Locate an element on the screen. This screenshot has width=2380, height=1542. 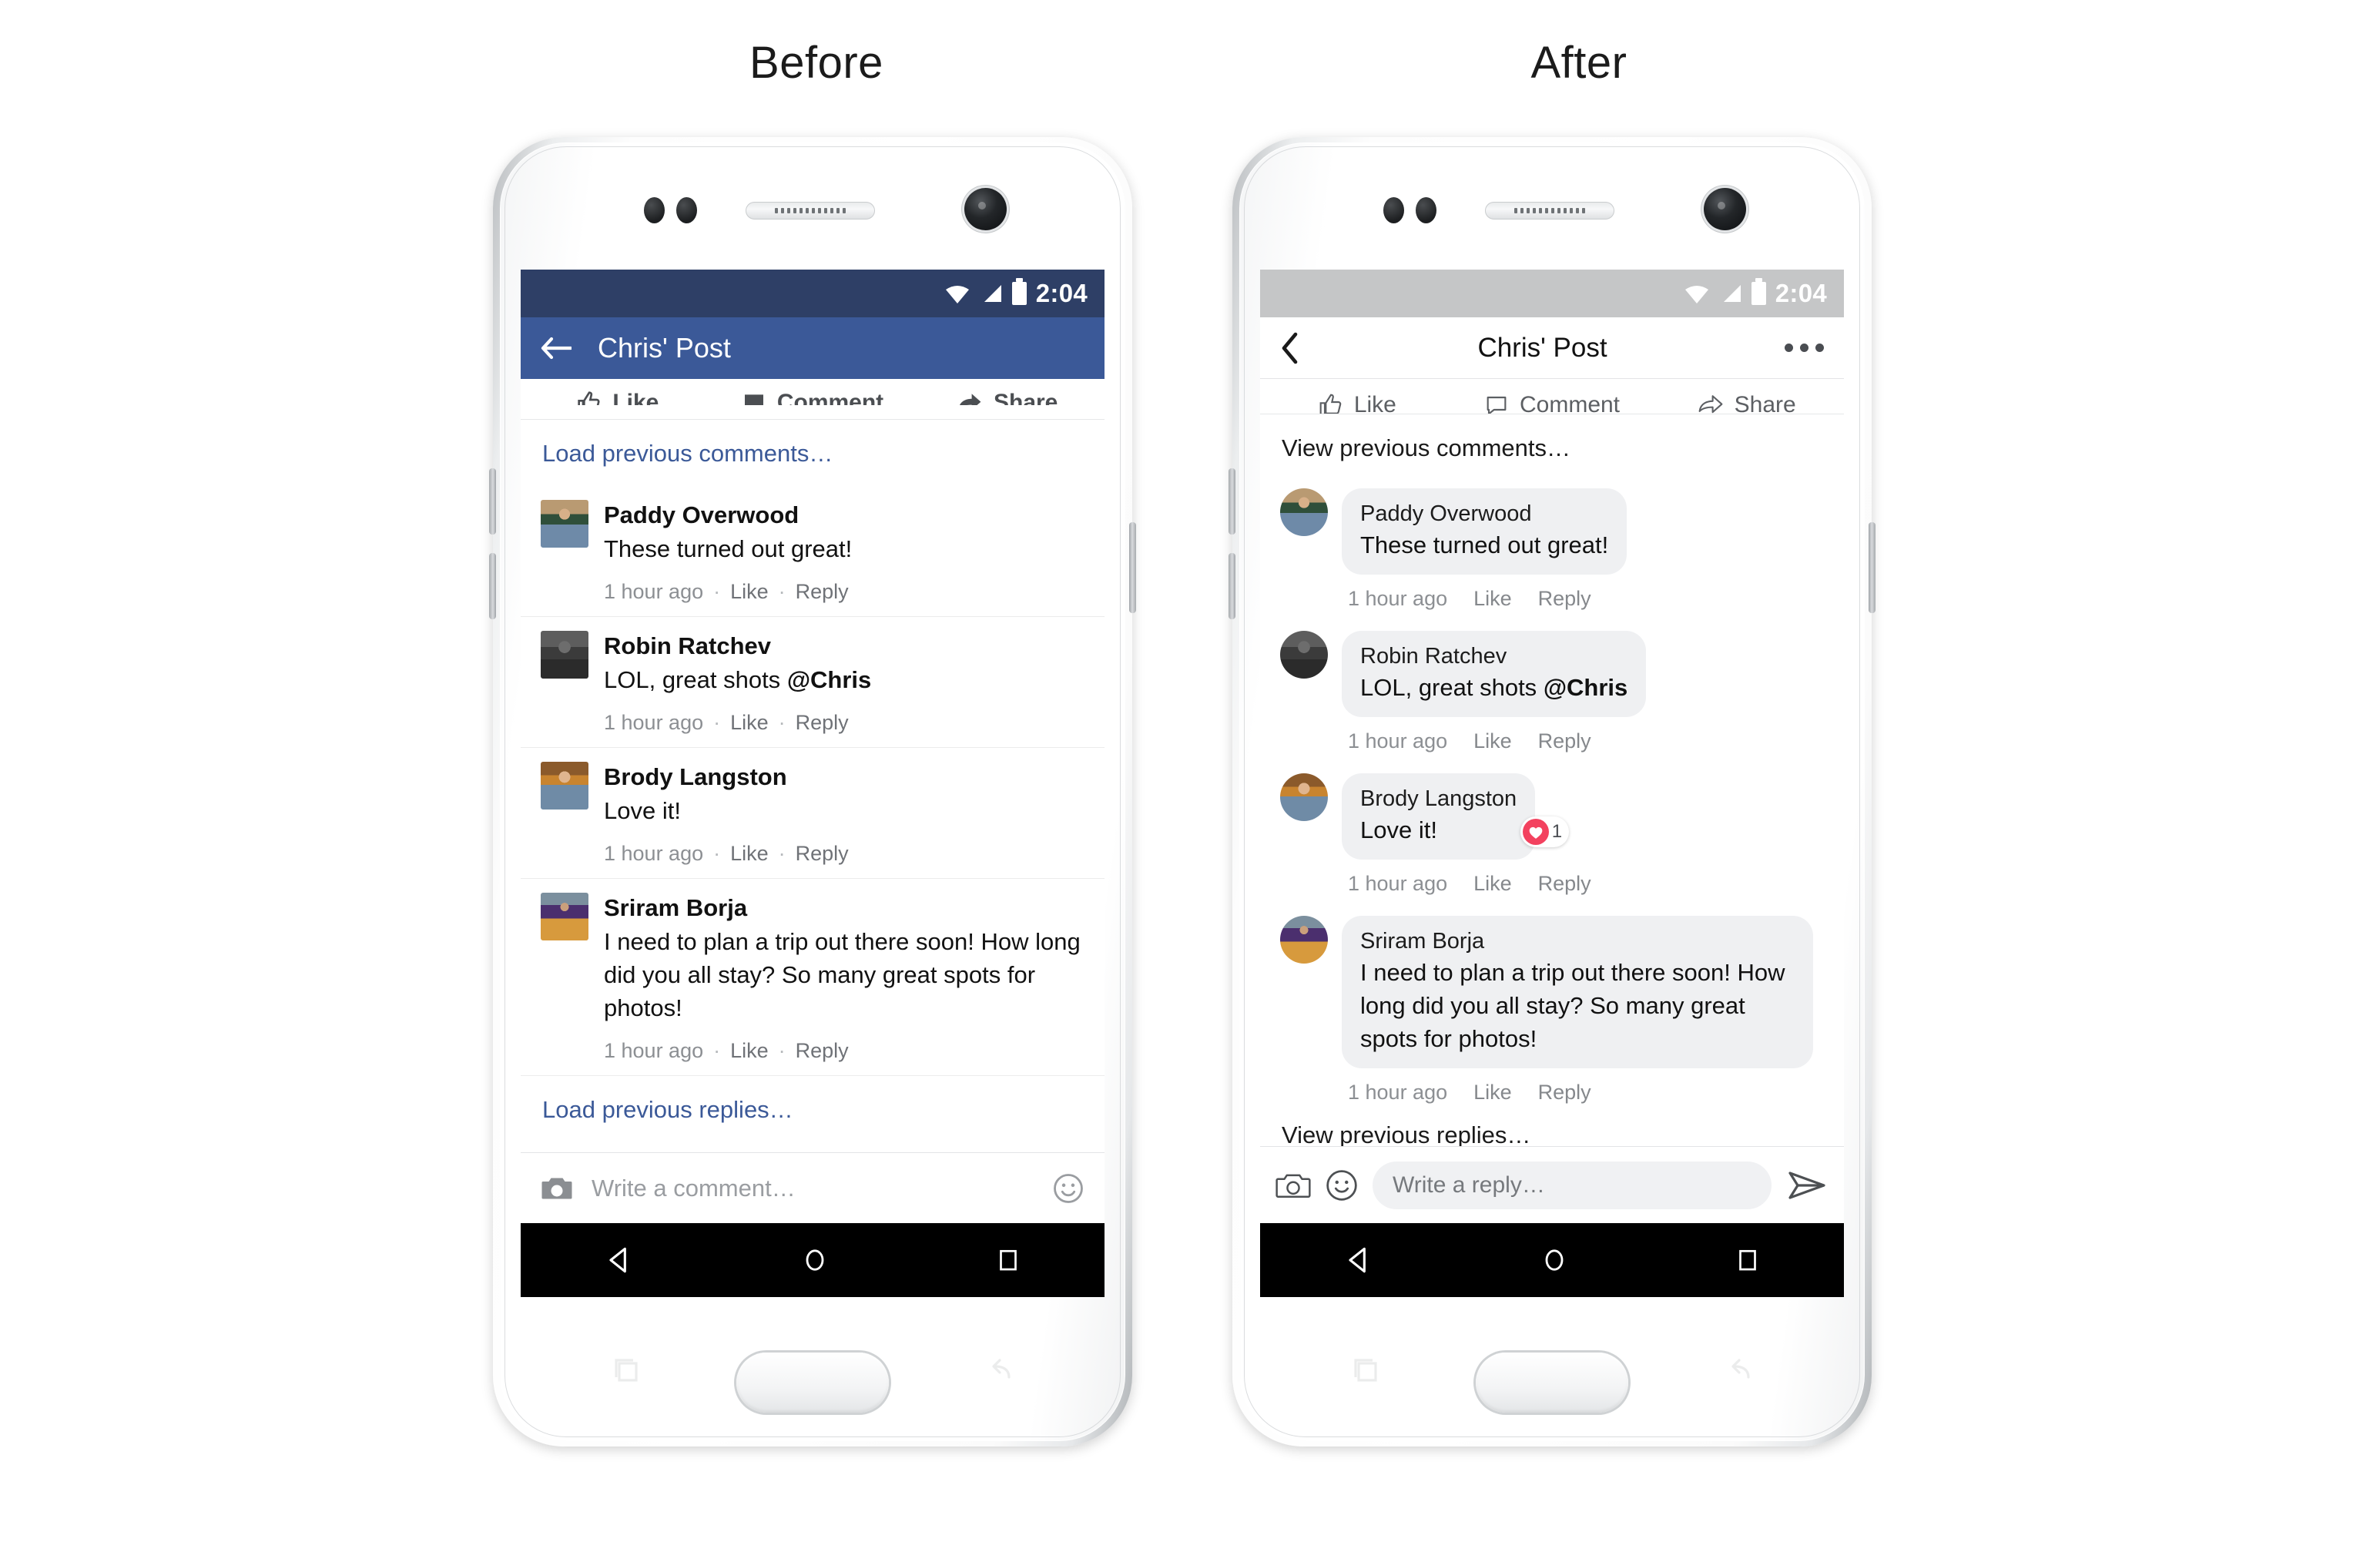
comment-author: Robin Ratchev is located at coordinates (688, 646).